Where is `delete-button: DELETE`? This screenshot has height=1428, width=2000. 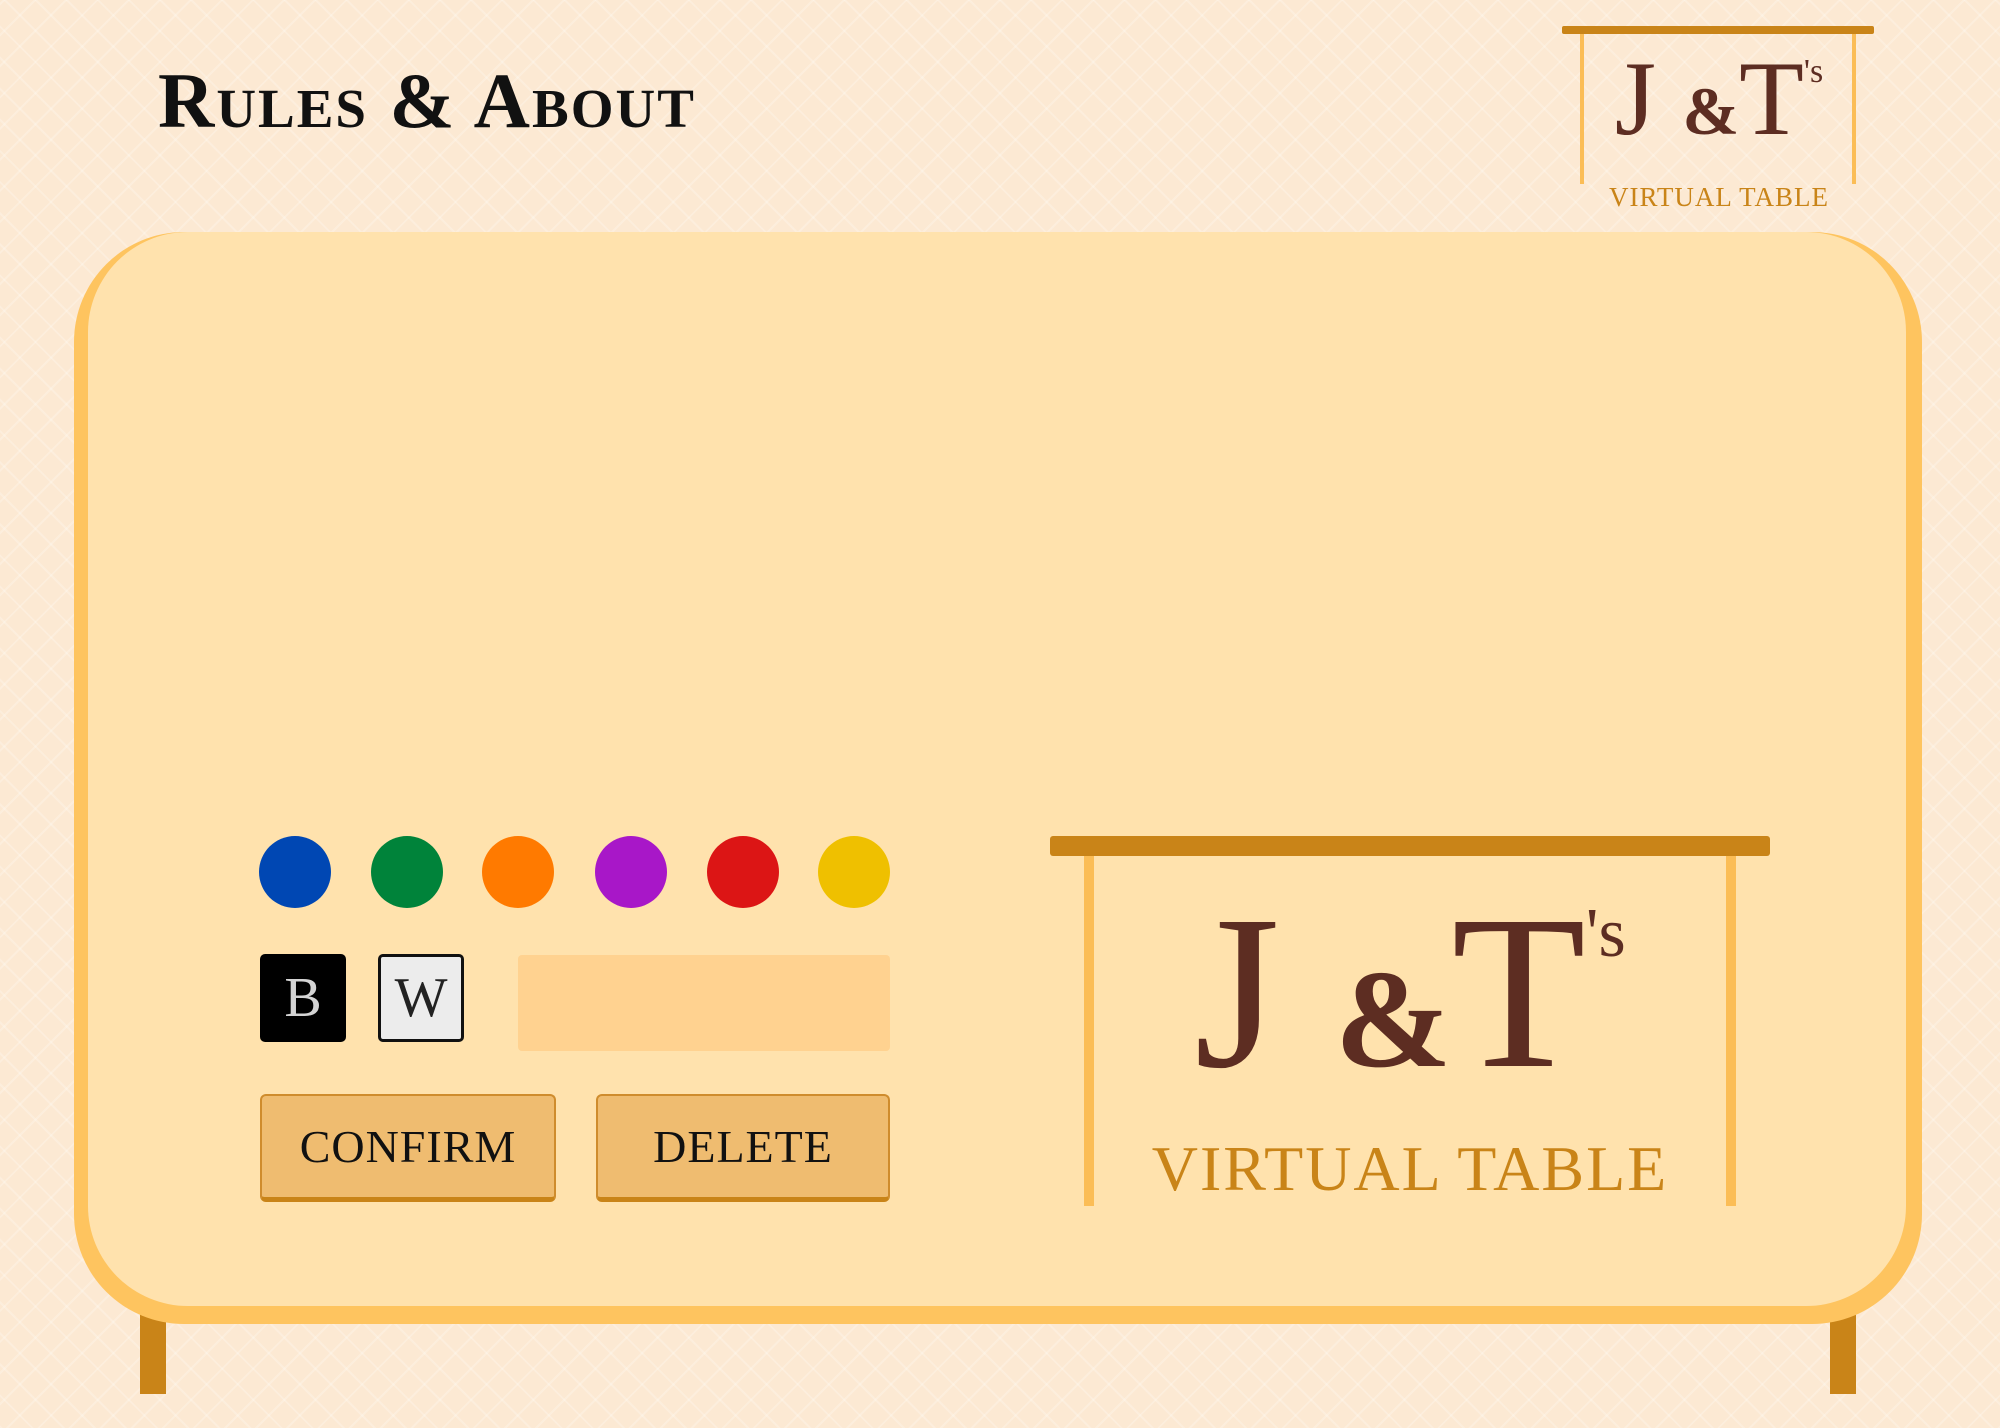
delete-button: DELETE is located at coordinates (743, 1148).